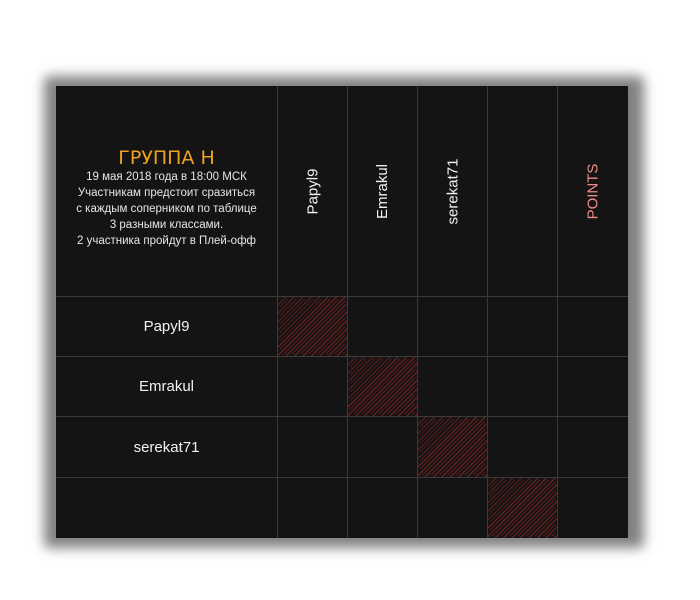 This screenshot has height=600, width=700. I want to click on column-header-points: POINTS, so click(593, 191).